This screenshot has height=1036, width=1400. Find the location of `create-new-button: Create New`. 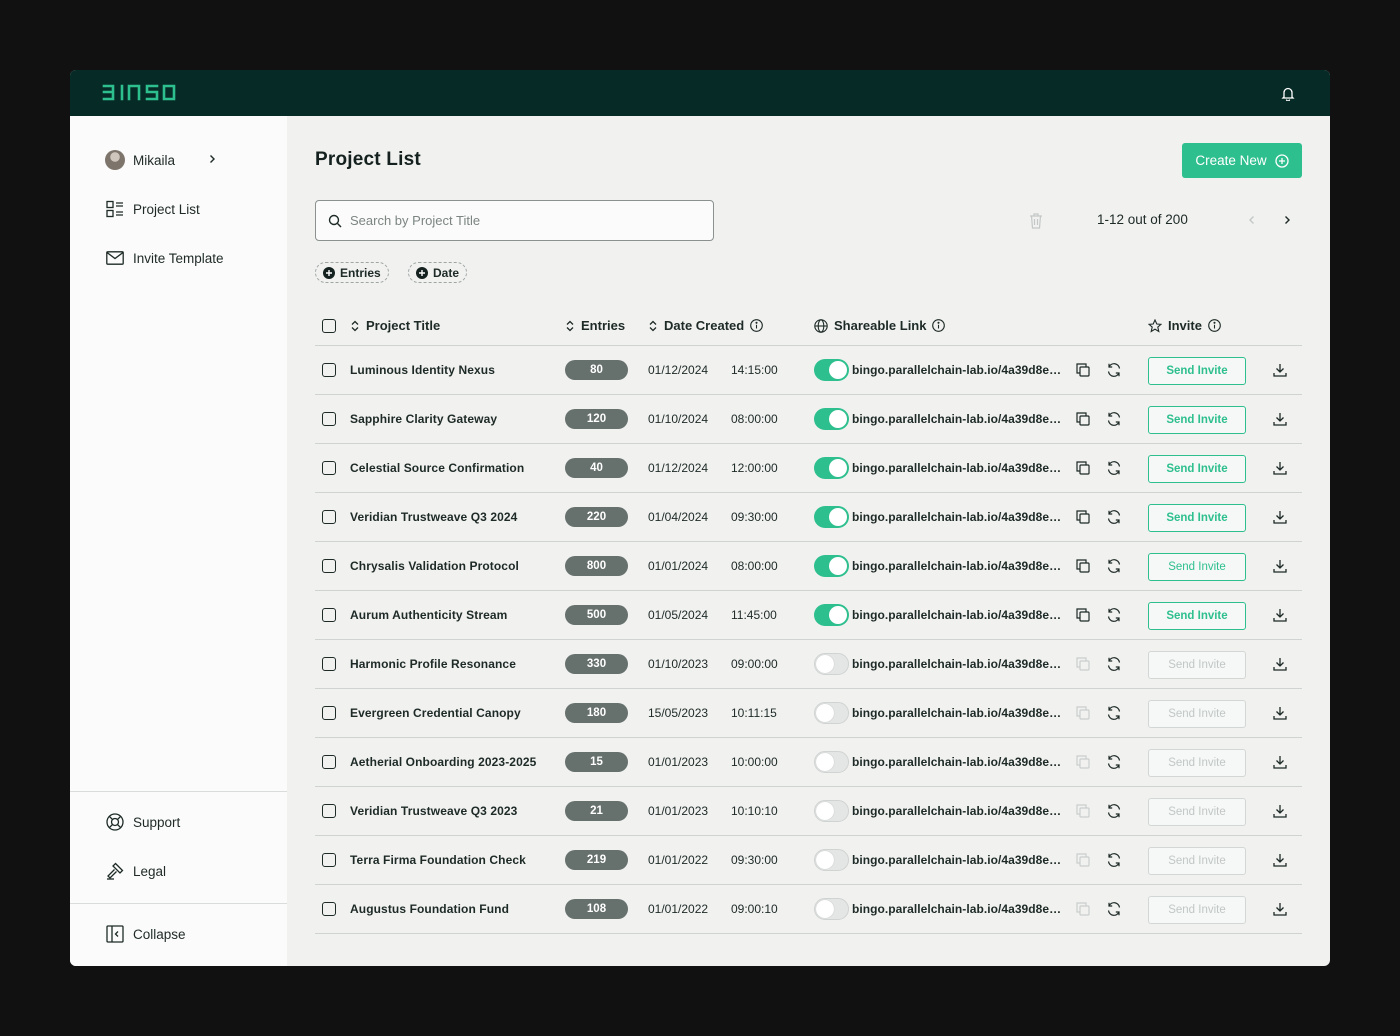

create-new-button: Create New is located at coordinates (1242, 160).